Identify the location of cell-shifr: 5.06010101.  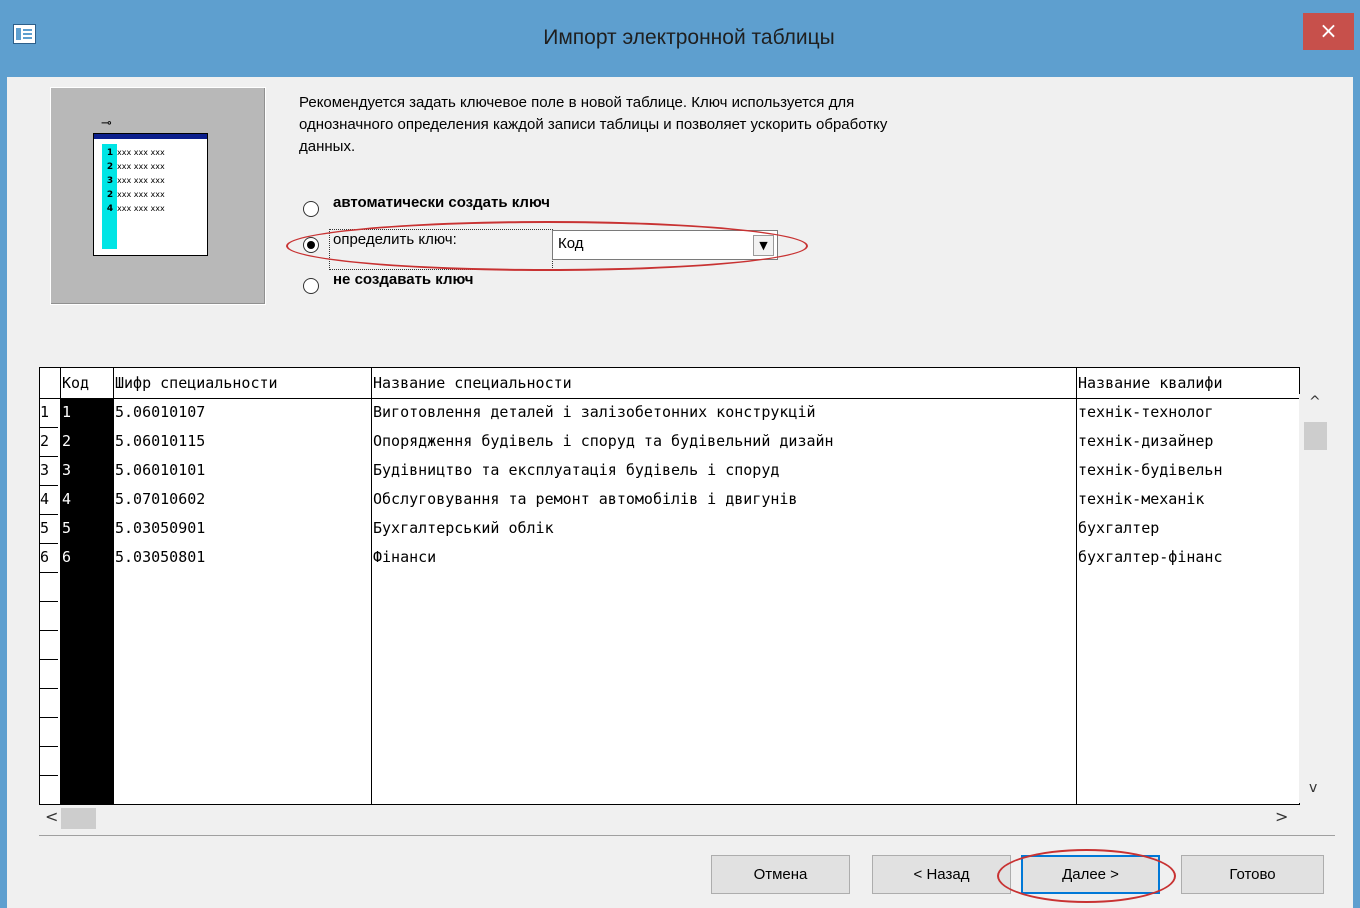
(160, 470).